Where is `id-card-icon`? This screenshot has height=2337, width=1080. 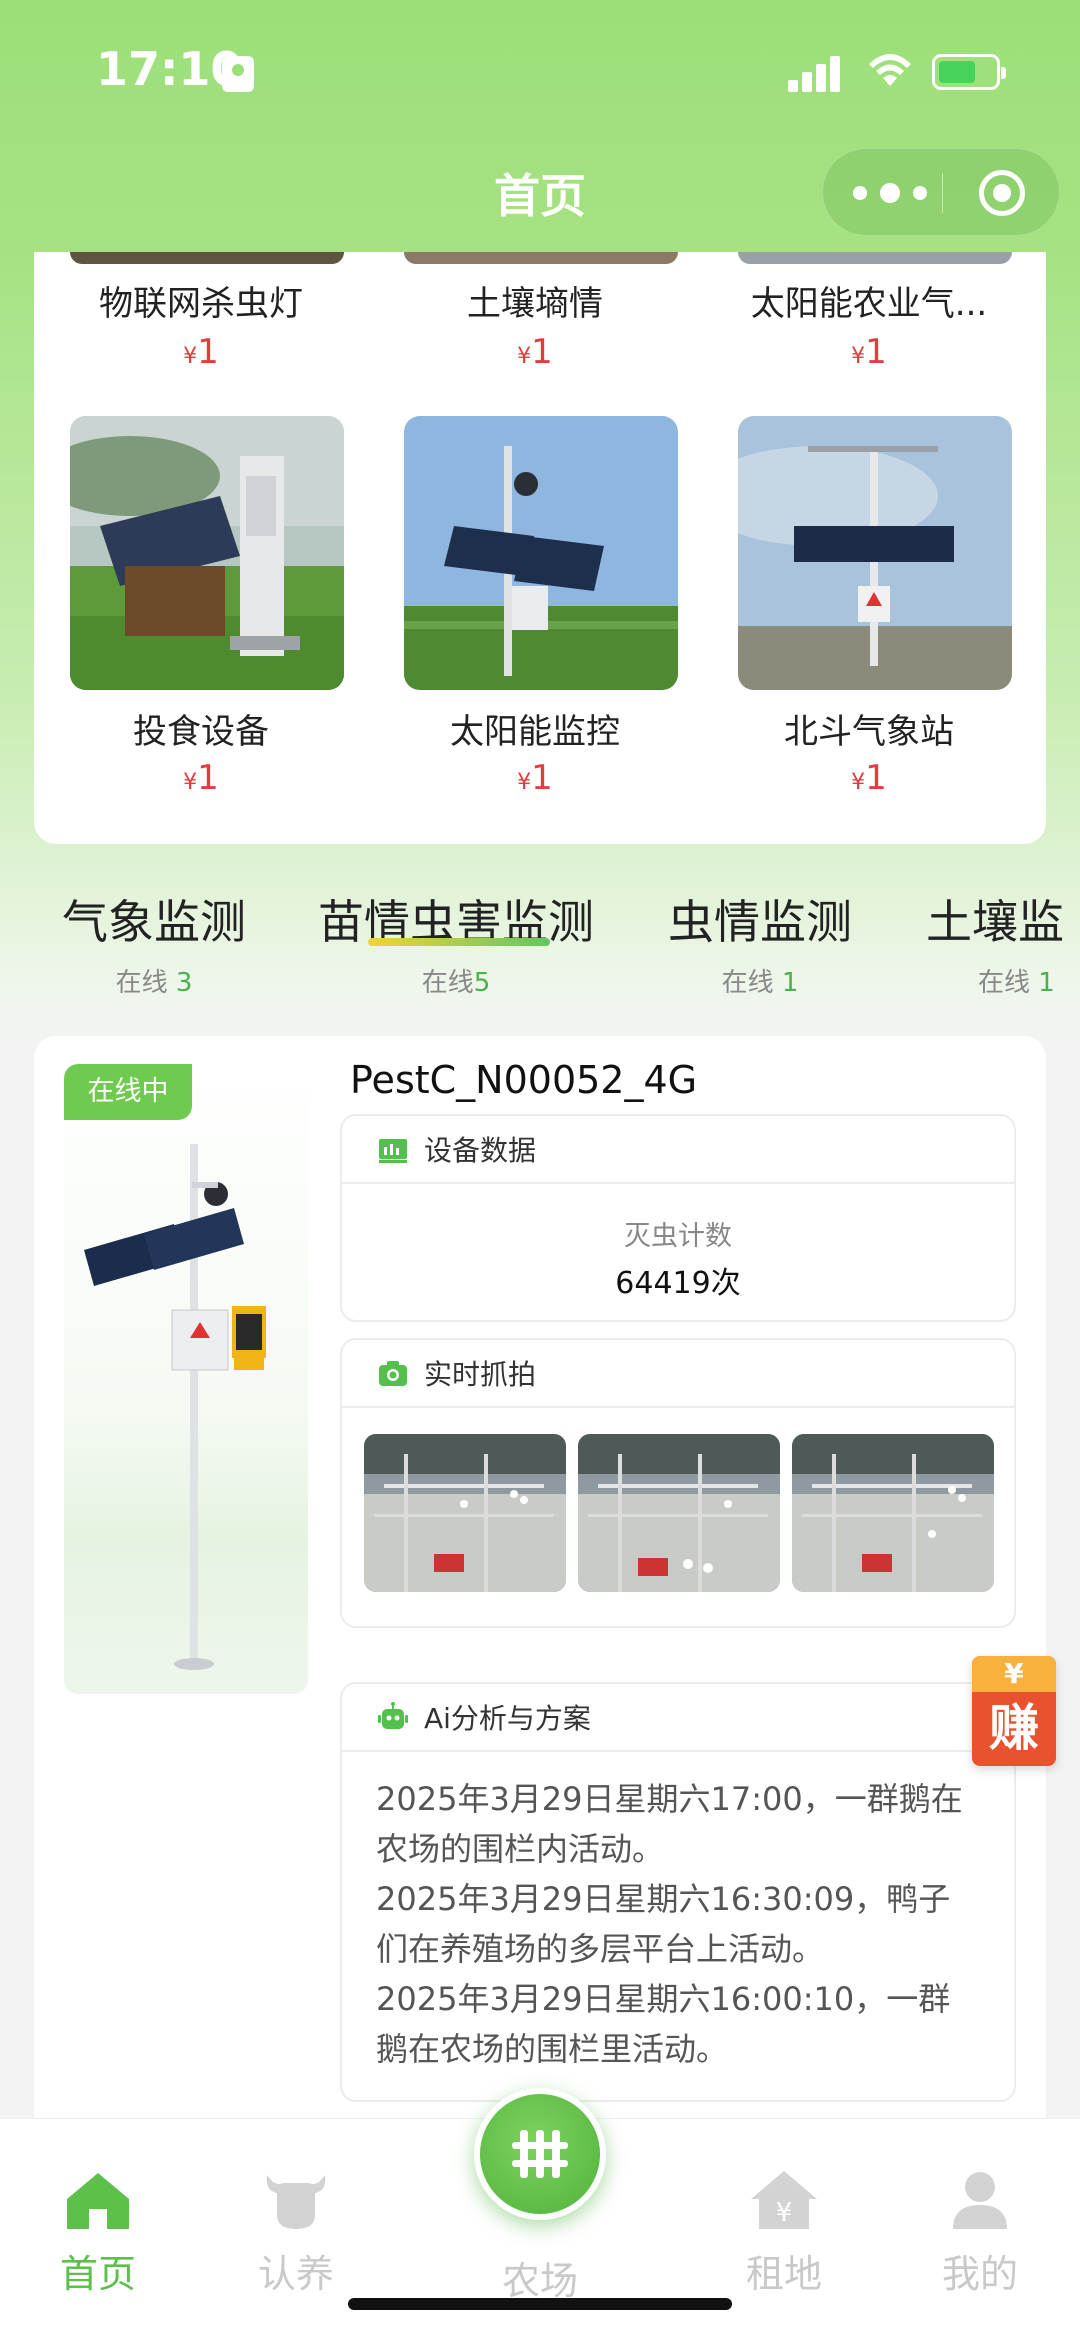
id-card-icon is located at coordinates (238, 74).